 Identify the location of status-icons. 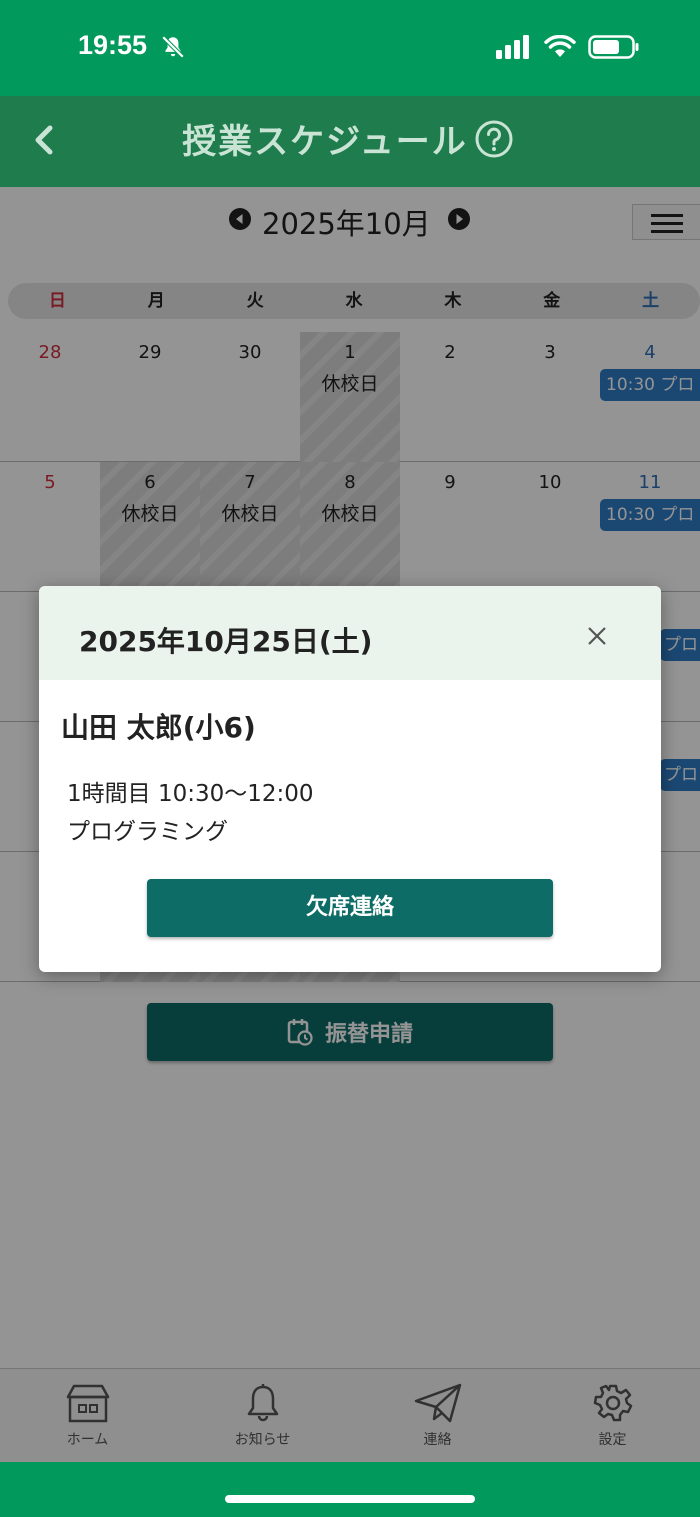
(568, 47).